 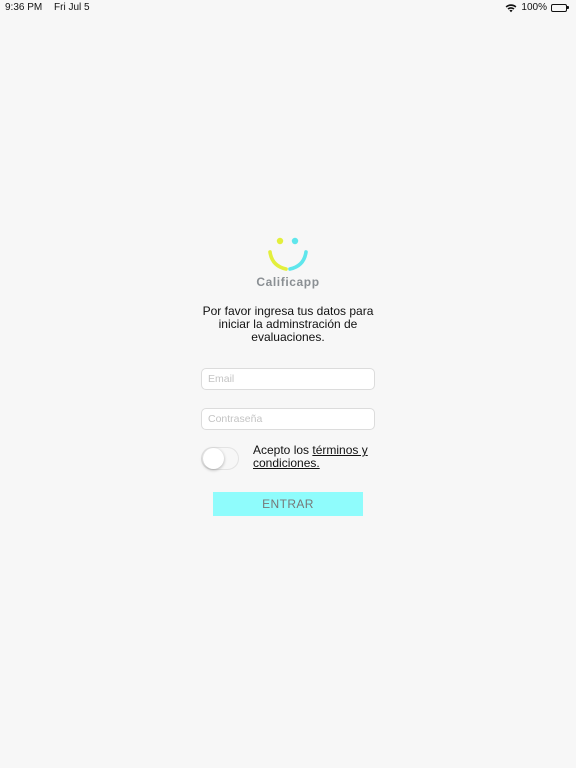 I want to click on terms-prefix: Acepto los, so click(x=283, y=450).